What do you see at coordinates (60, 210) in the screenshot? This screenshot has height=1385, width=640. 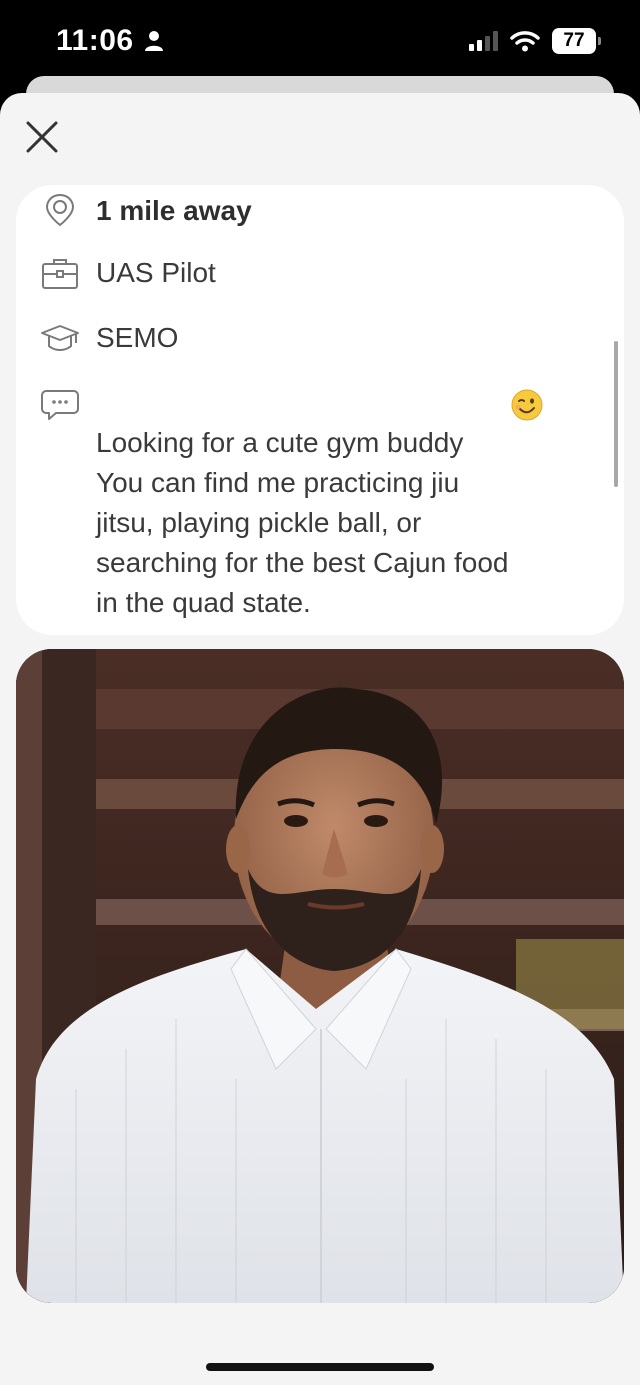 I see `location-pin-icon` at bounding box center [60, 210].